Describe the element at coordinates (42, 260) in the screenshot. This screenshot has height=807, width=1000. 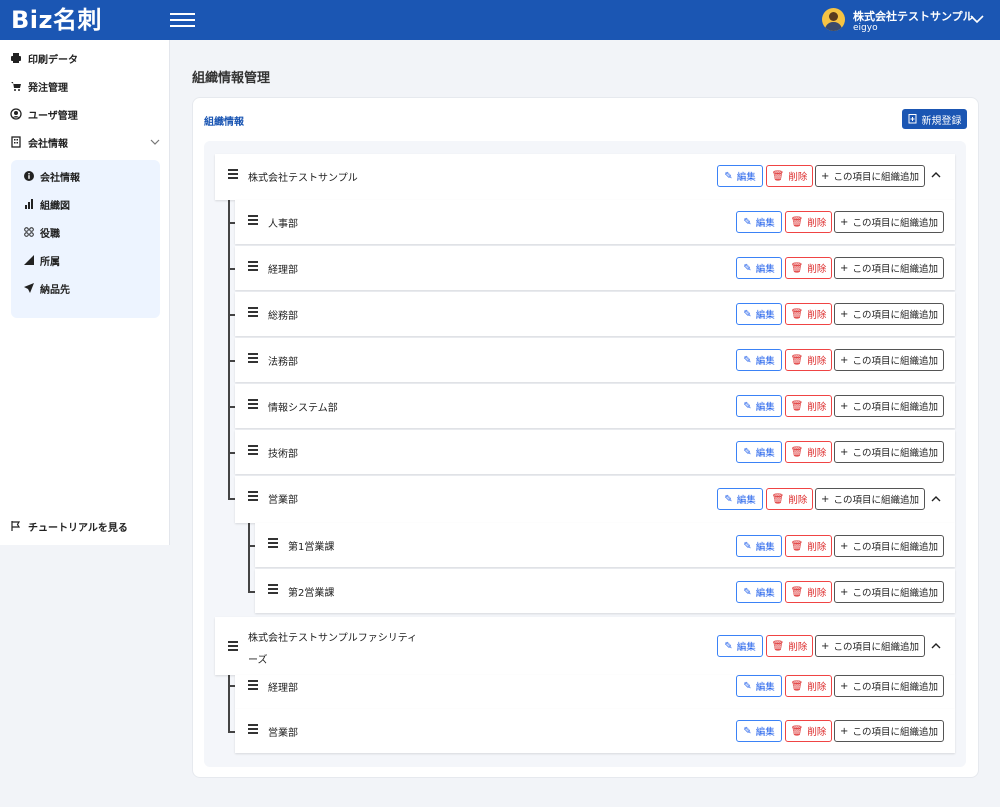
I see `submenu-item-affiliation: 所属` at that location.